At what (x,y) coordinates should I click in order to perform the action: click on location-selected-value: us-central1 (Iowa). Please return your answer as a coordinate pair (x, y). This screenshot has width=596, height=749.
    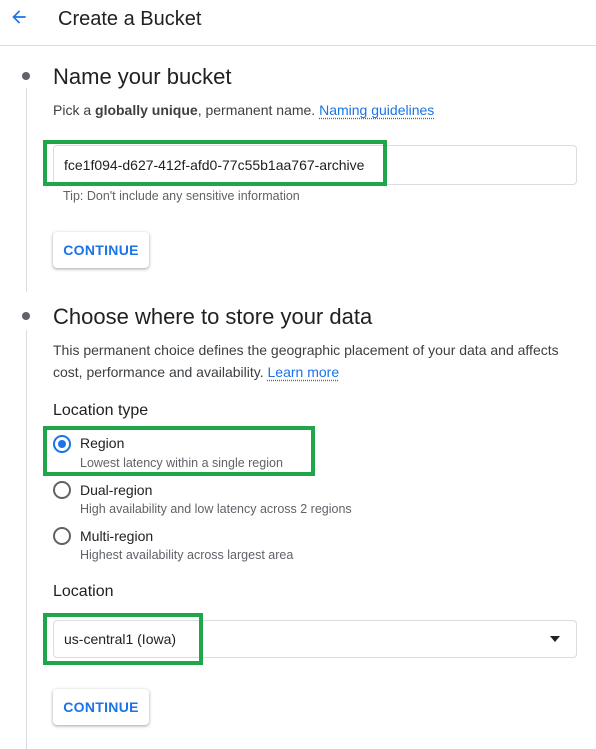
    Looking at the image, I should click on (120, 639).